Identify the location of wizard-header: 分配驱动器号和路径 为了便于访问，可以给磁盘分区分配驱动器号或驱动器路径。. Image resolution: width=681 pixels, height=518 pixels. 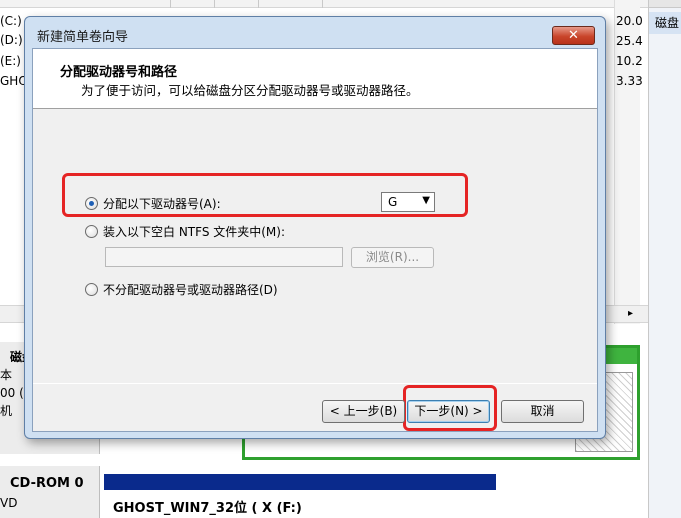
(315, 79).